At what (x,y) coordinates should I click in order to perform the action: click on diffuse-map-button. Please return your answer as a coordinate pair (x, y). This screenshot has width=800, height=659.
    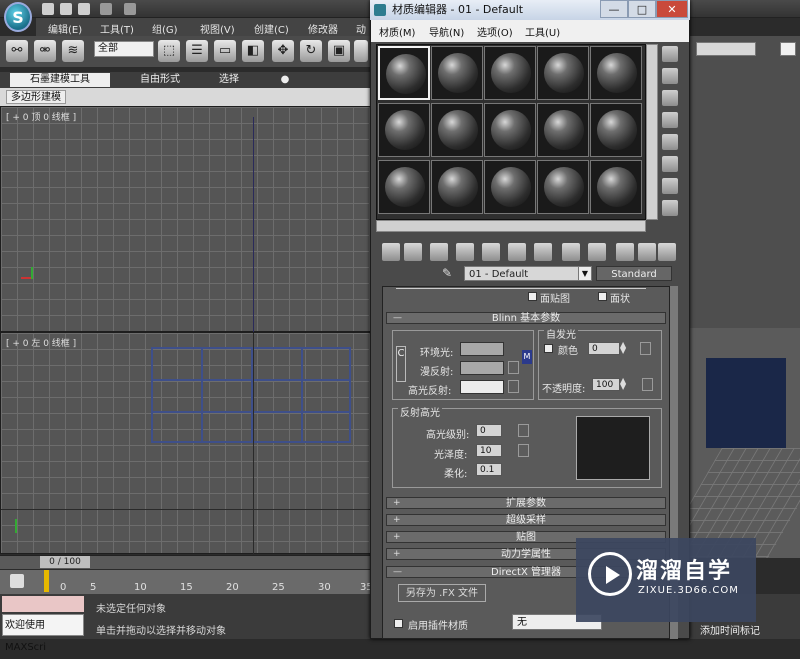
    Looking at the image, I should click on (513, 367).